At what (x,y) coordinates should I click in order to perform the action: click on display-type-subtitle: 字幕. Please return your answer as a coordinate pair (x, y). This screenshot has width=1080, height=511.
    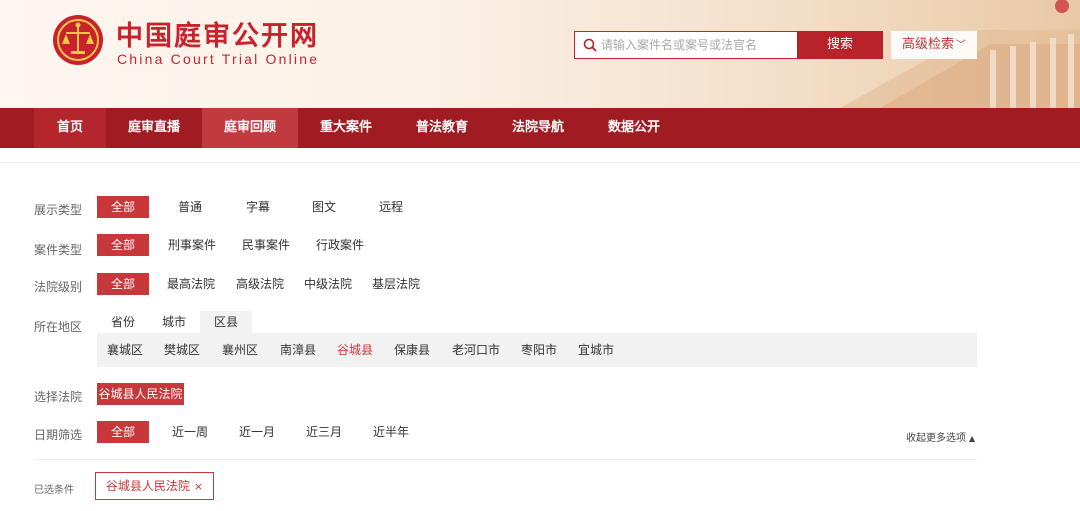
    Looking at the image, I should click on (258, 207).